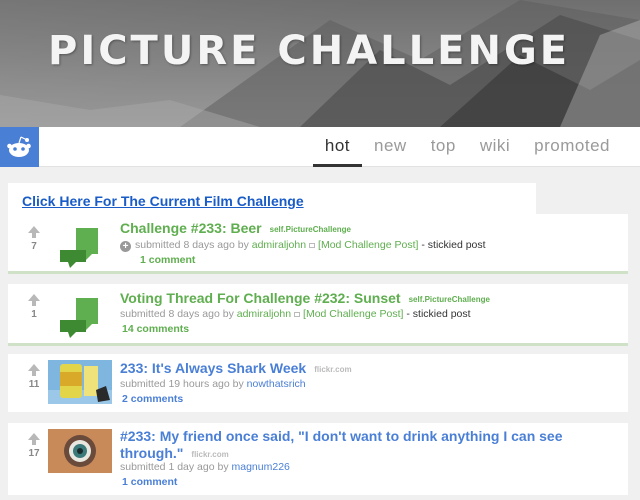 Image resolution: width=640 pixels, height=500 pixels. I want to click on post-score: 1, so click(34, 314).